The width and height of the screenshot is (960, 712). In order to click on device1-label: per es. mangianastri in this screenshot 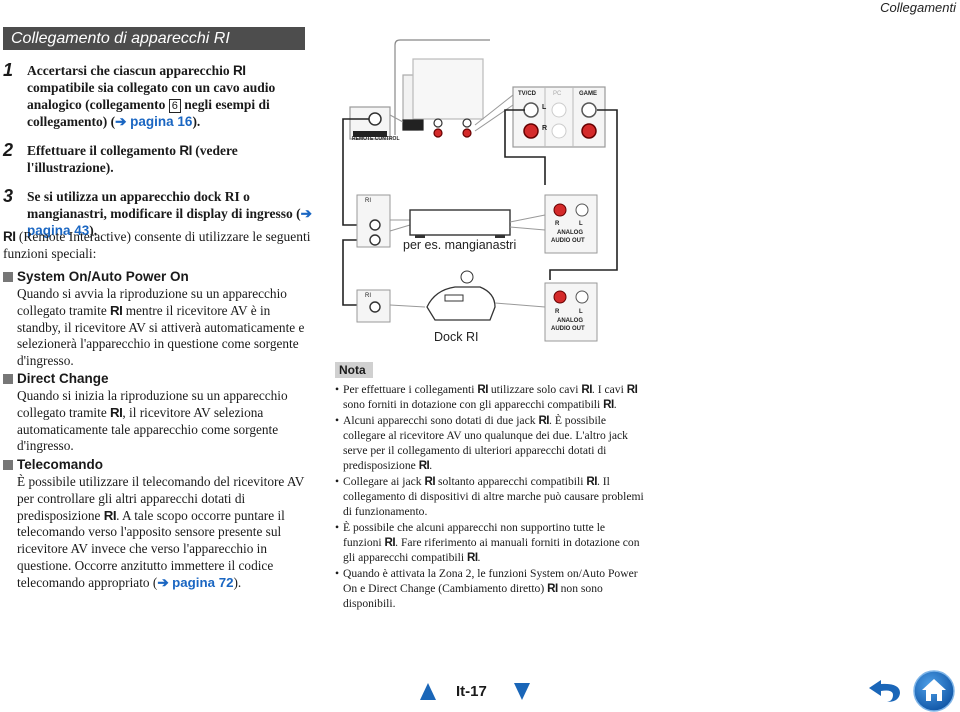, I will do `click(460, 245)`.